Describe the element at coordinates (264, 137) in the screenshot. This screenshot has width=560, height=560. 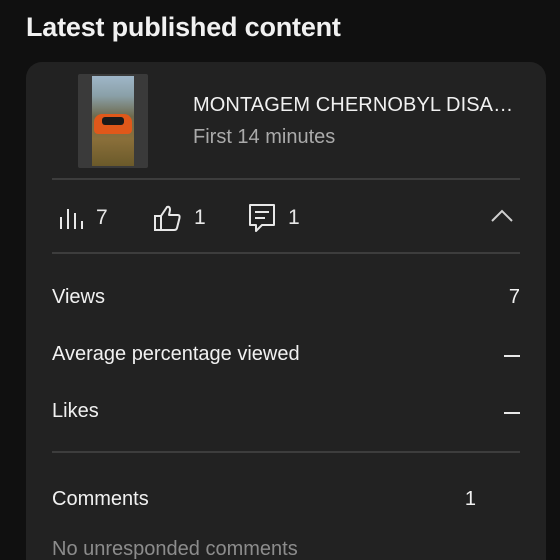
I see `video-subtitle: First 14 minutes` at that location.